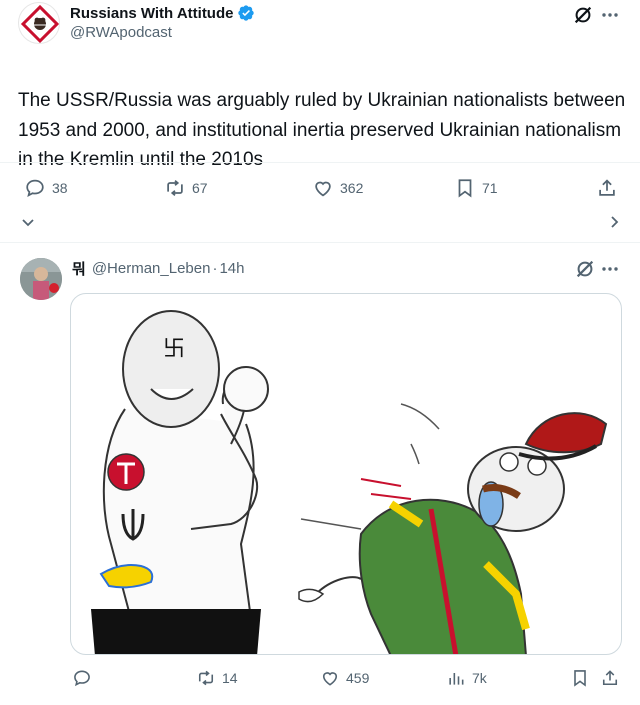 The image size is (640, 705). Describe the element at coordinates (320, 162) in the screenshot. I see `divider` at that location.